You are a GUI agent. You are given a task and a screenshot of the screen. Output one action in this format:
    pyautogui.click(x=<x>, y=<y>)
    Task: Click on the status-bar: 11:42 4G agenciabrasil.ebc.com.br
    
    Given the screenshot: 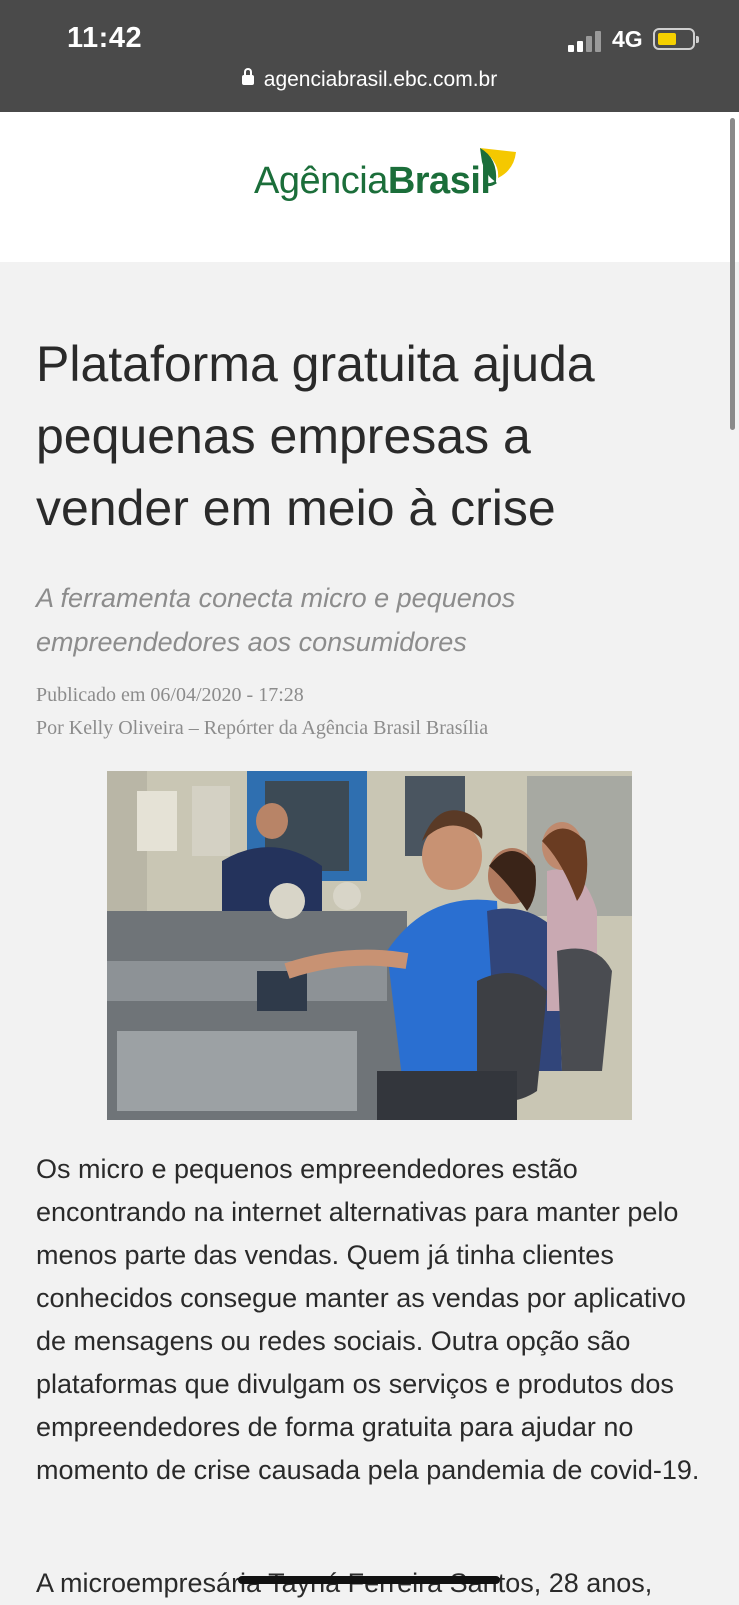 What is the action you would take?
    pyautogui.click(x=369, y=56)
    